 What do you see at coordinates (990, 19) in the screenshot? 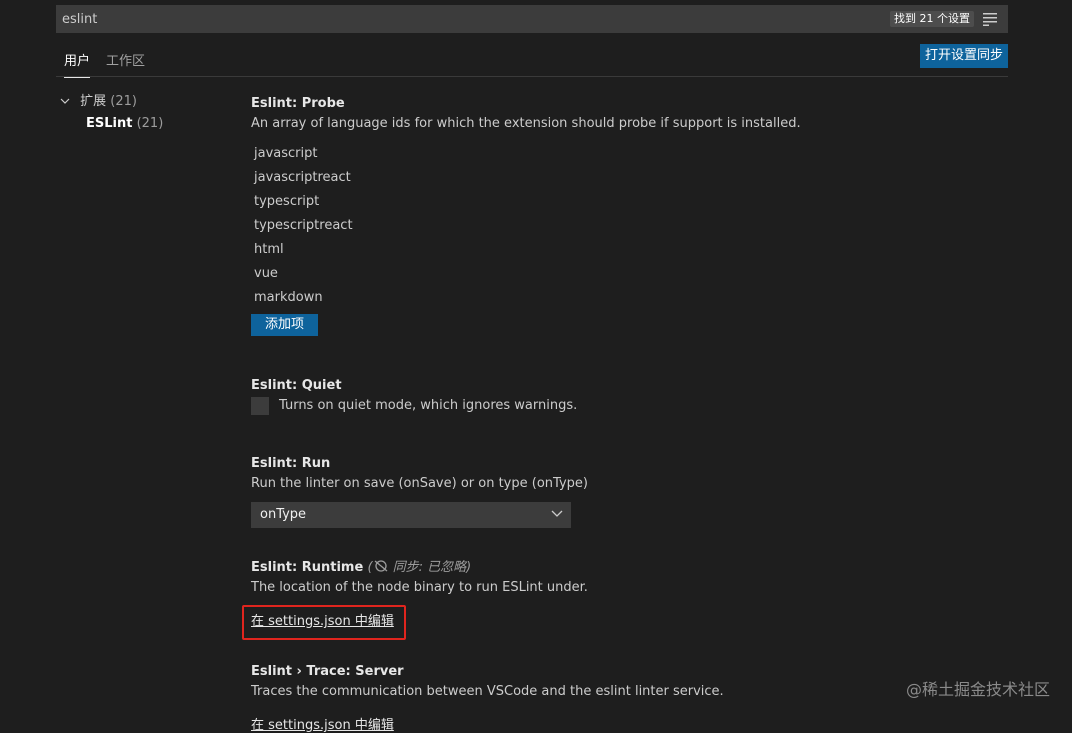
I see `filter-icon` at bounding box center [990, 19].